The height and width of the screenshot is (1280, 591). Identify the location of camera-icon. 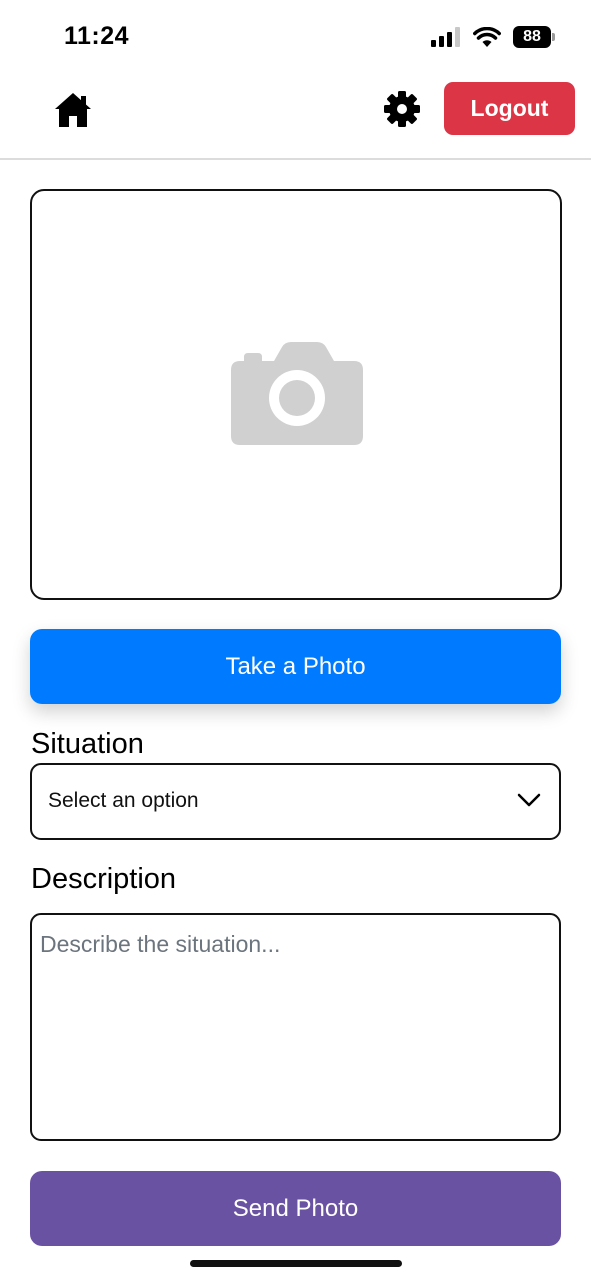
(297, 393).